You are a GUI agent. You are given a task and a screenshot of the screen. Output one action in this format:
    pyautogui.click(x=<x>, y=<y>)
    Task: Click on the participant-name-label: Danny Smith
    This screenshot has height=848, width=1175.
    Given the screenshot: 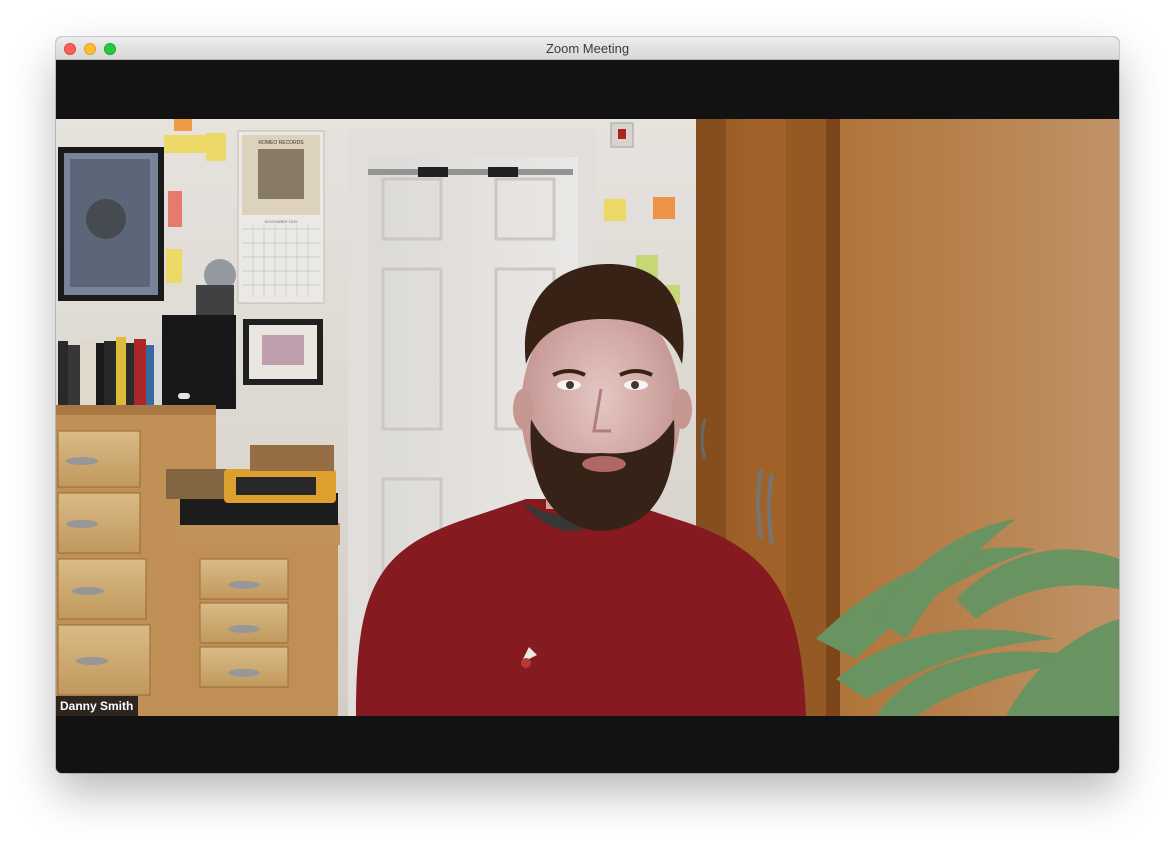 What is the action you would take?
    pyautogui.click(x=97, y=706)
    